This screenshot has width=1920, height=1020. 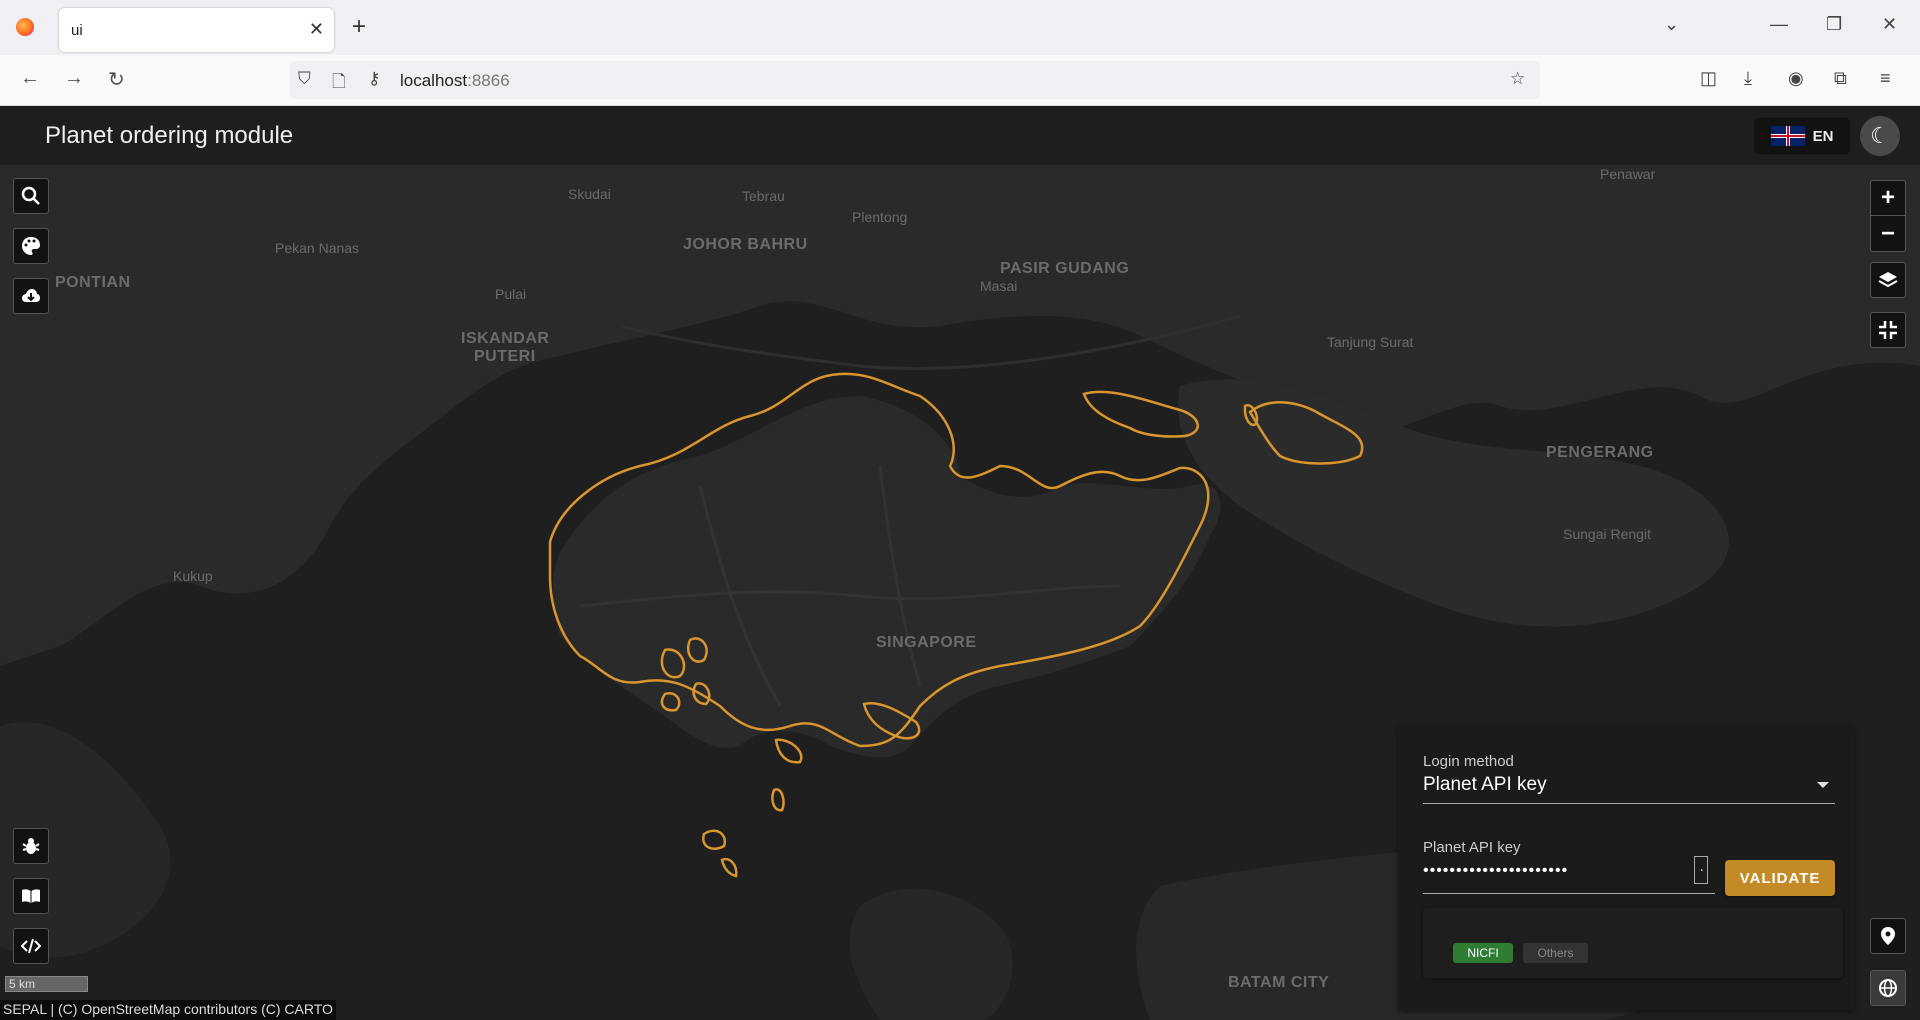 What do you see at coordinates (1834, 24) in the screenshot?
I see `restore-icon: ❐` at bounding box center [1834, 24].